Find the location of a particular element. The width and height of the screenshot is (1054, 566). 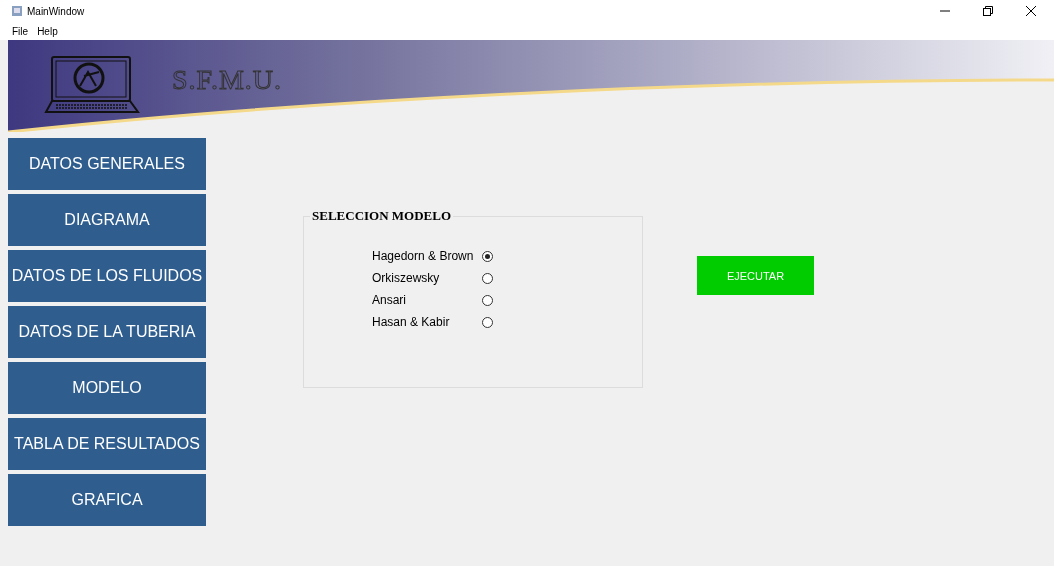

option-label: Ansari is located at coordinates (389, 300).